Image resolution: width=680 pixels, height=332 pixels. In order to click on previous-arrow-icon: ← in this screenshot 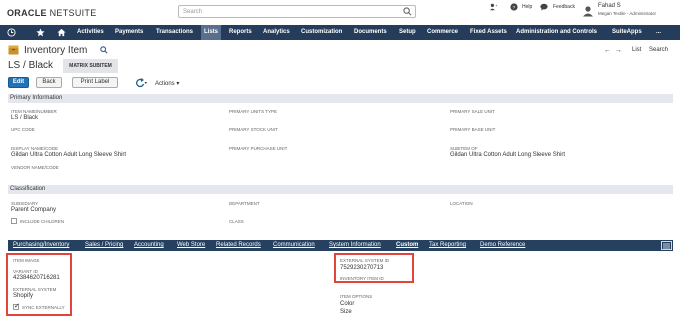, I will do `click(607, 50)`.